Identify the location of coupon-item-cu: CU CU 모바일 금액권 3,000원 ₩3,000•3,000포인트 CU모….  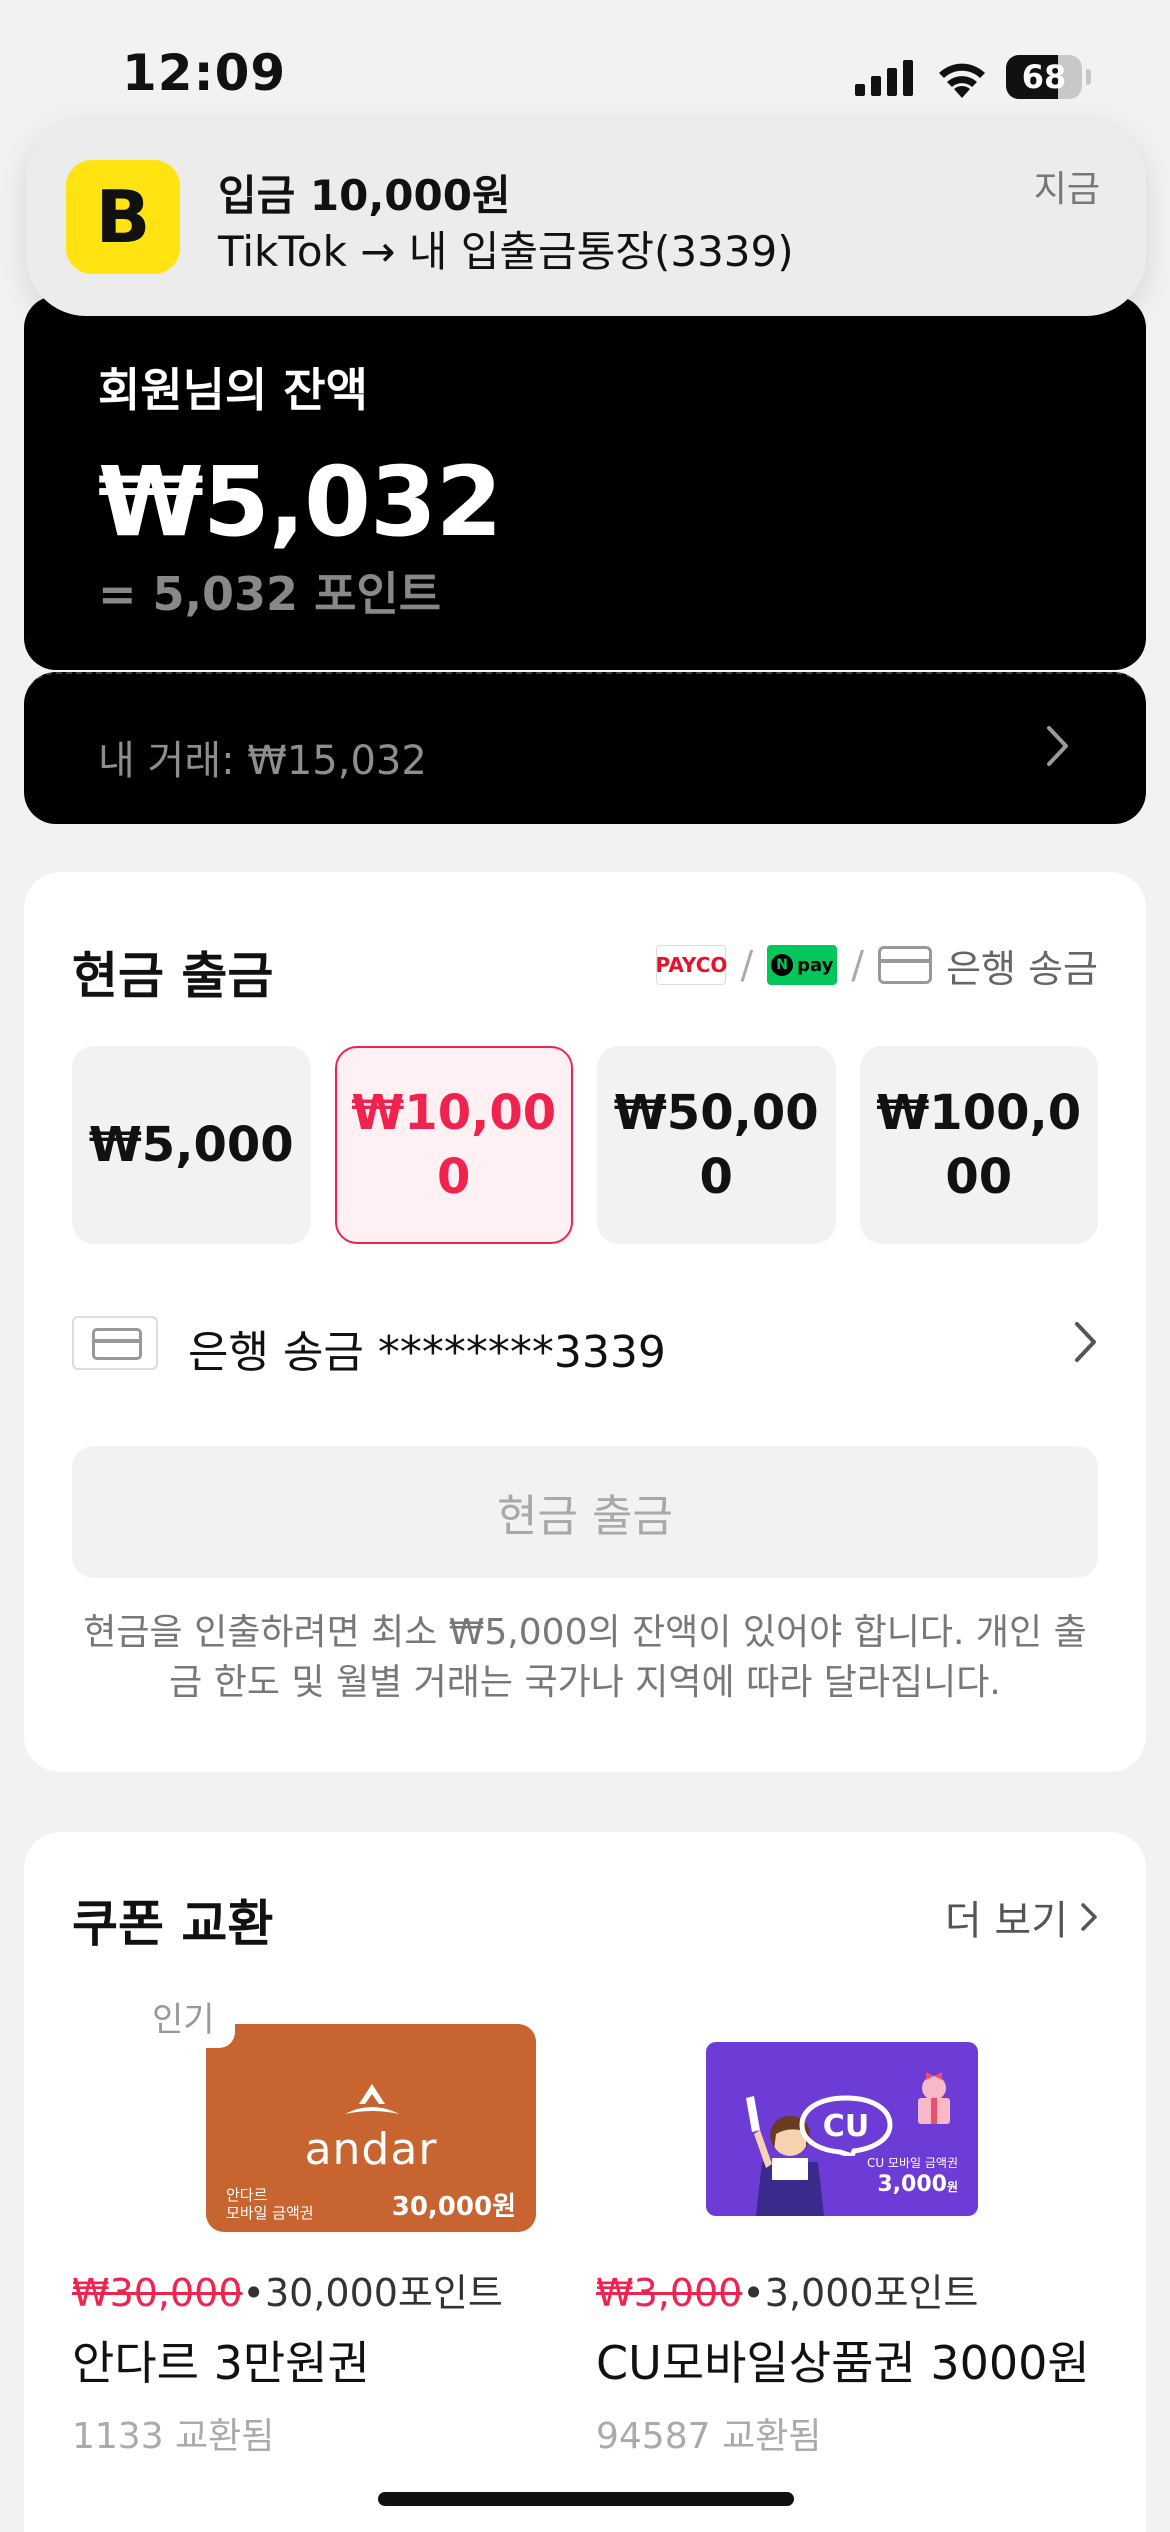
(846, 2225).